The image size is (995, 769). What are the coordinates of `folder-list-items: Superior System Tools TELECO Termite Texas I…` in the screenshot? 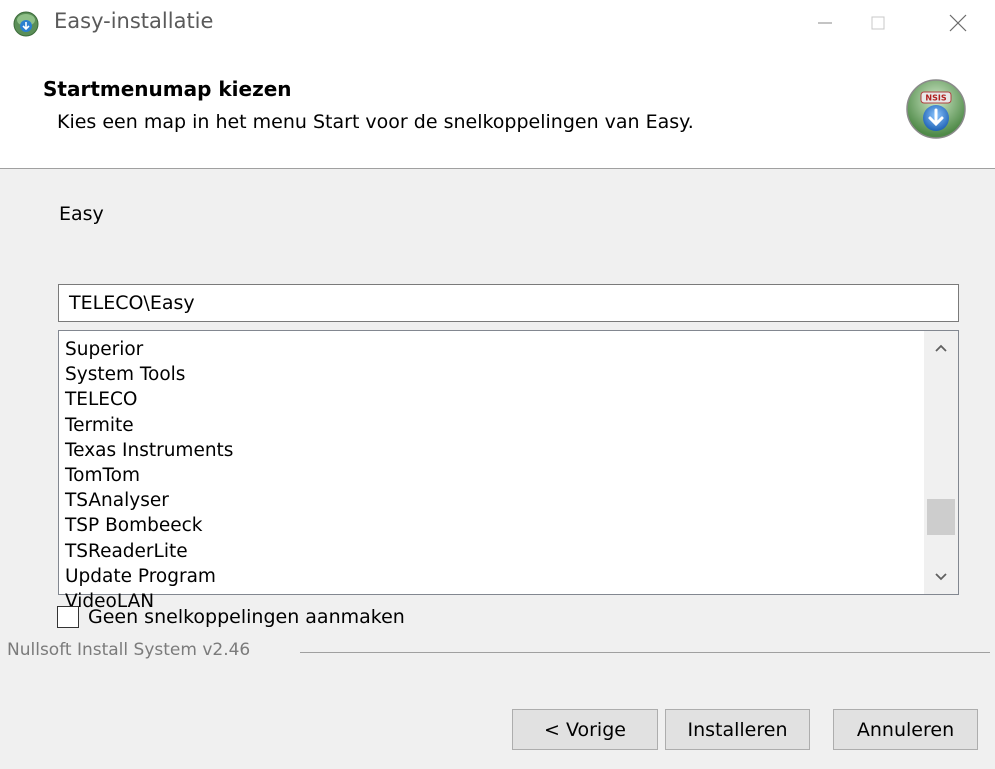 It's located at (149, 475).